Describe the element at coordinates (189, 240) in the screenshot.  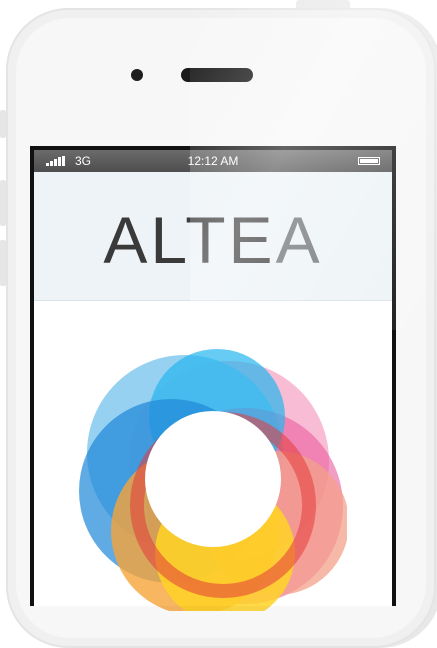
I see `logo-text-main: ALTE` at that location.